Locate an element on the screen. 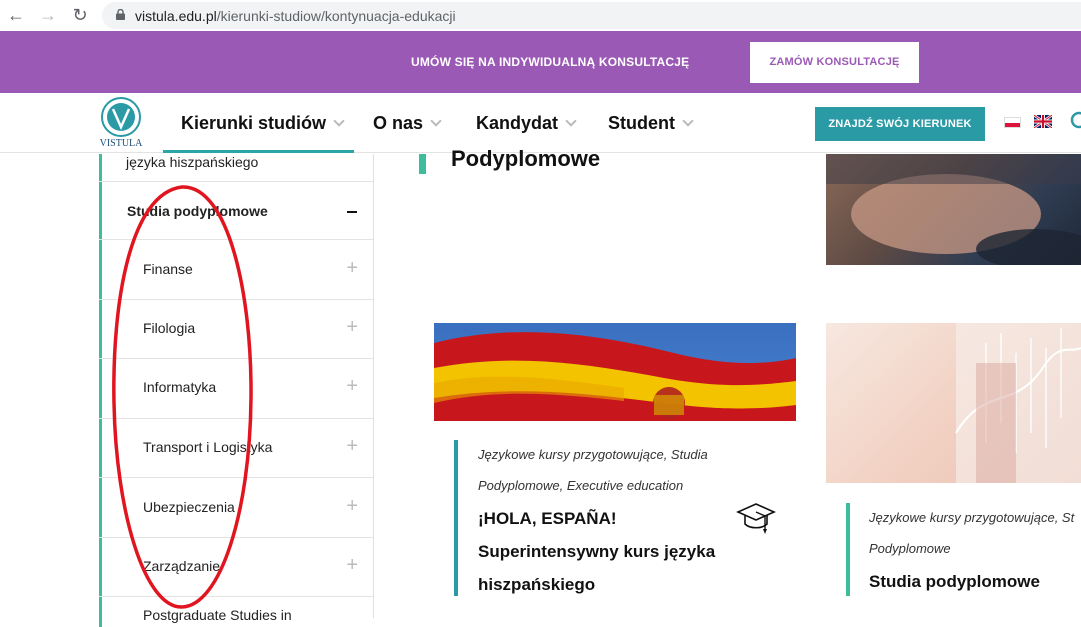 The image size is (1081, 627). section-accent-bar is located at coordinates (422, 164).